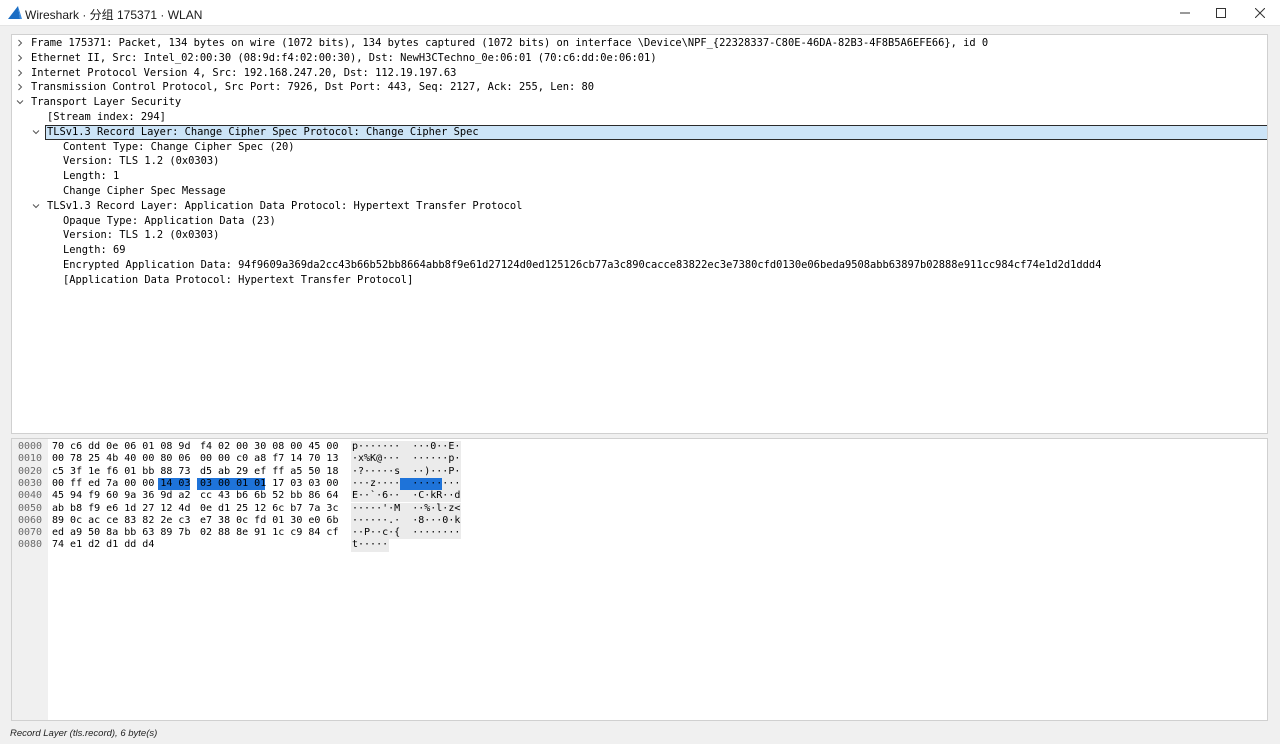 The image size is (1280, 744). What do you see at coordinates (639, 102) in the screenshot?
I see `tree-row: Transport Layer Security` at bounding box center [639, 102].